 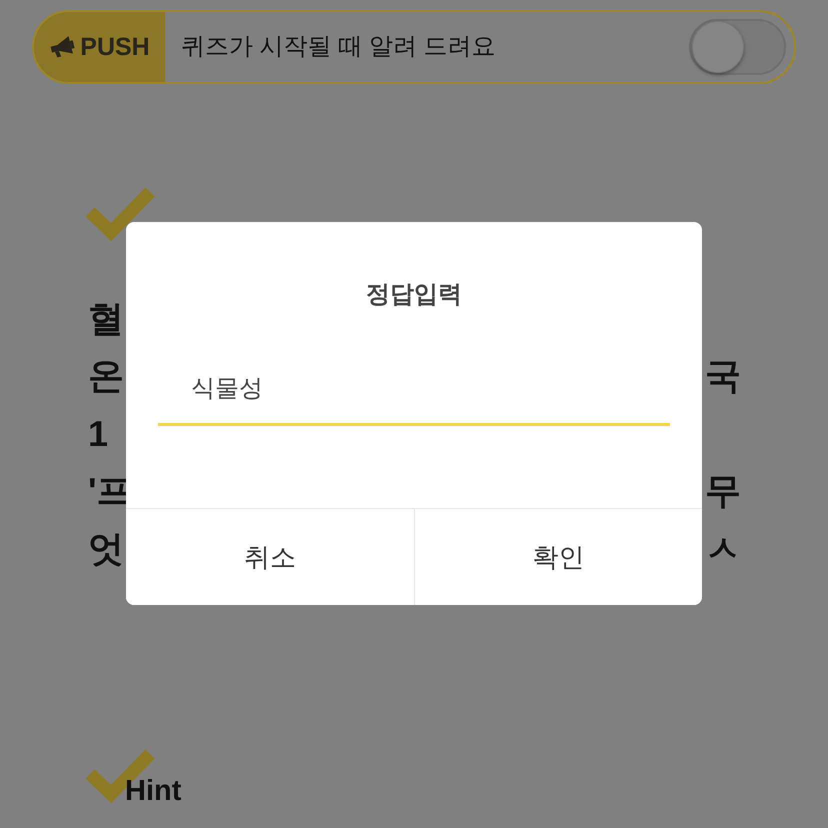 I want to click on push-label: PUSH, so click(x=115, y=47).